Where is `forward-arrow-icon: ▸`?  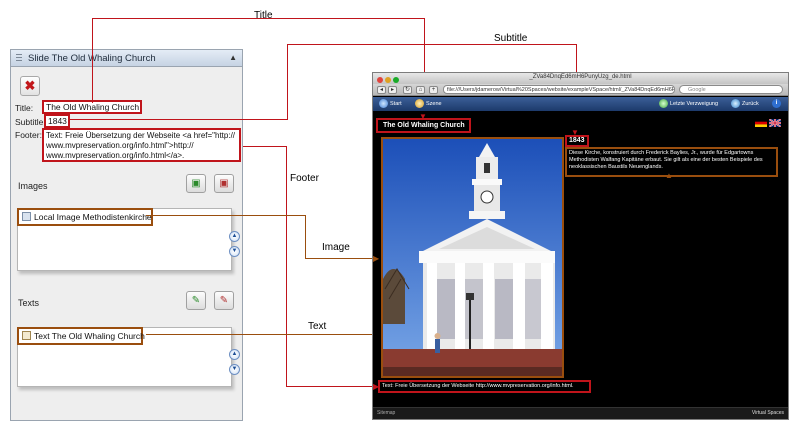 forward-arrow-icon: ▸ is located at coordinates (392, 90).